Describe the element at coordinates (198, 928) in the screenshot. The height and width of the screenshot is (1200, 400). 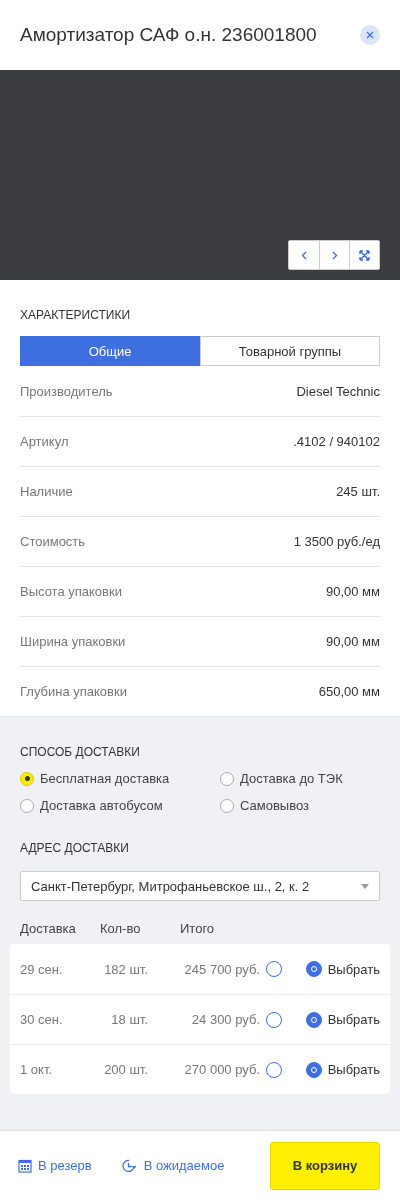
I see `column-header: Итого` at that location.